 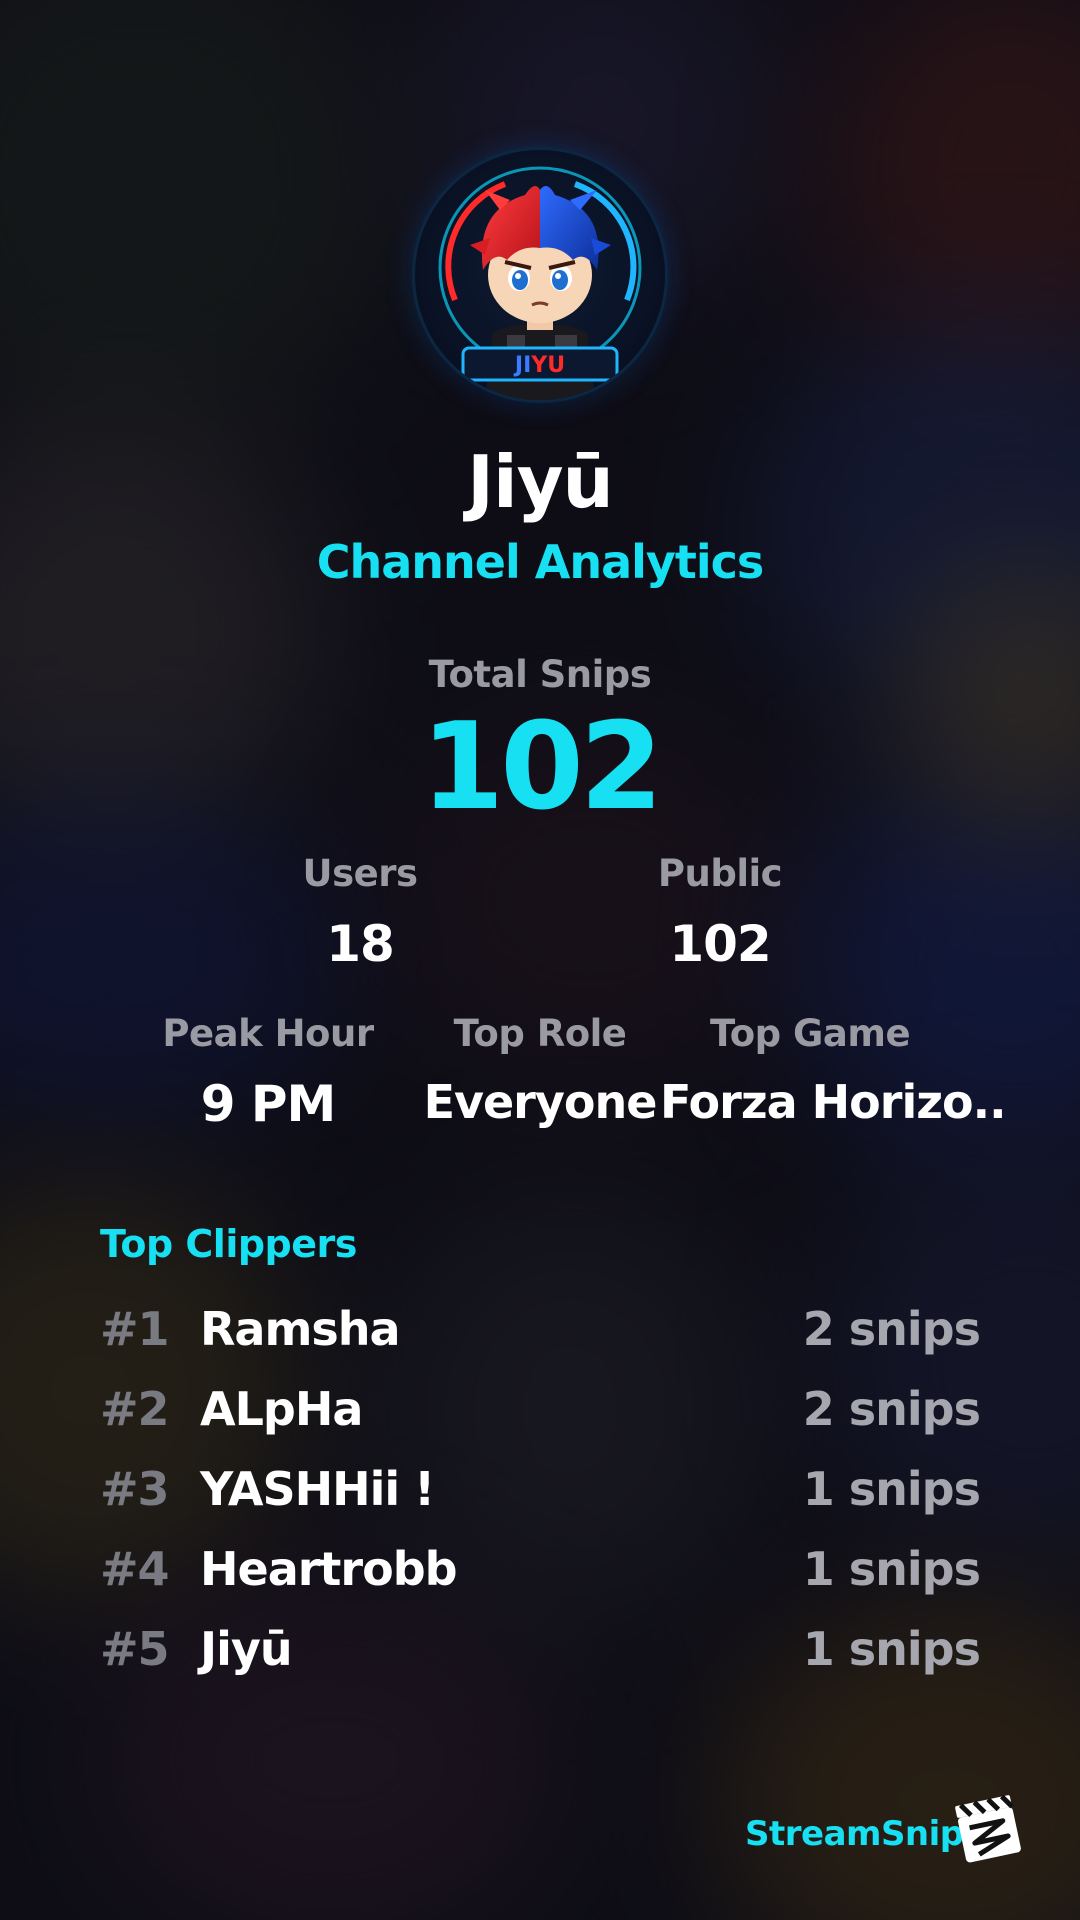 I want to click on clipper-row: #2 ALpHa 2 snips, so click(x=540, y=1412).